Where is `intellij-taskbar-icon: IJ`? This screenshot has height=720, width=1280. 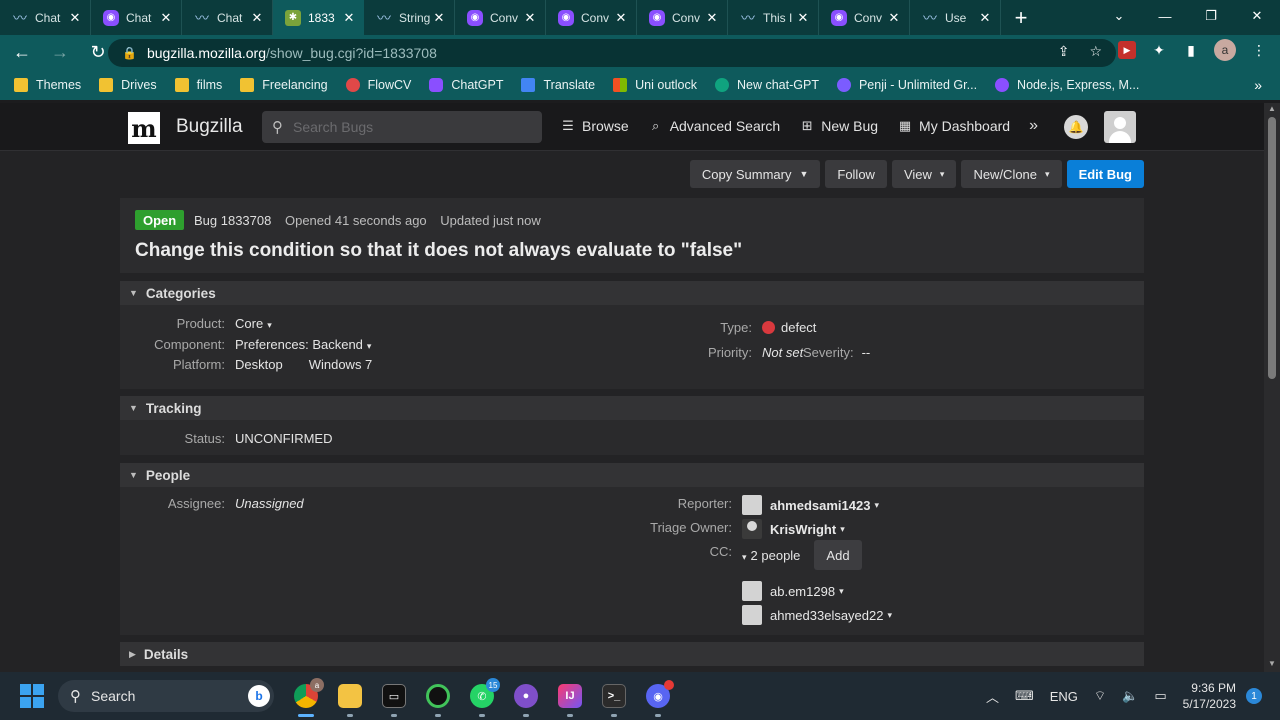
intellij-taskbar-icon: IJ is located at coordinates (570, 697).